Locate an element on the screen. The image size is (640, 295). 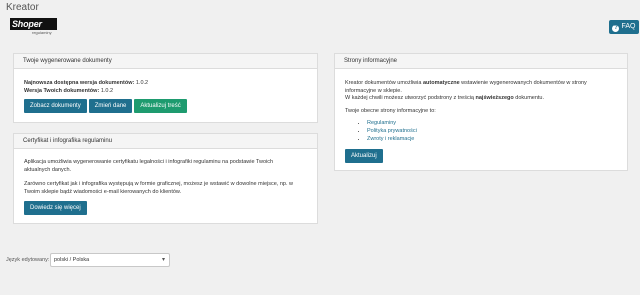
update-pages-button: Aktualizuj is located at coordinates (364, 156).